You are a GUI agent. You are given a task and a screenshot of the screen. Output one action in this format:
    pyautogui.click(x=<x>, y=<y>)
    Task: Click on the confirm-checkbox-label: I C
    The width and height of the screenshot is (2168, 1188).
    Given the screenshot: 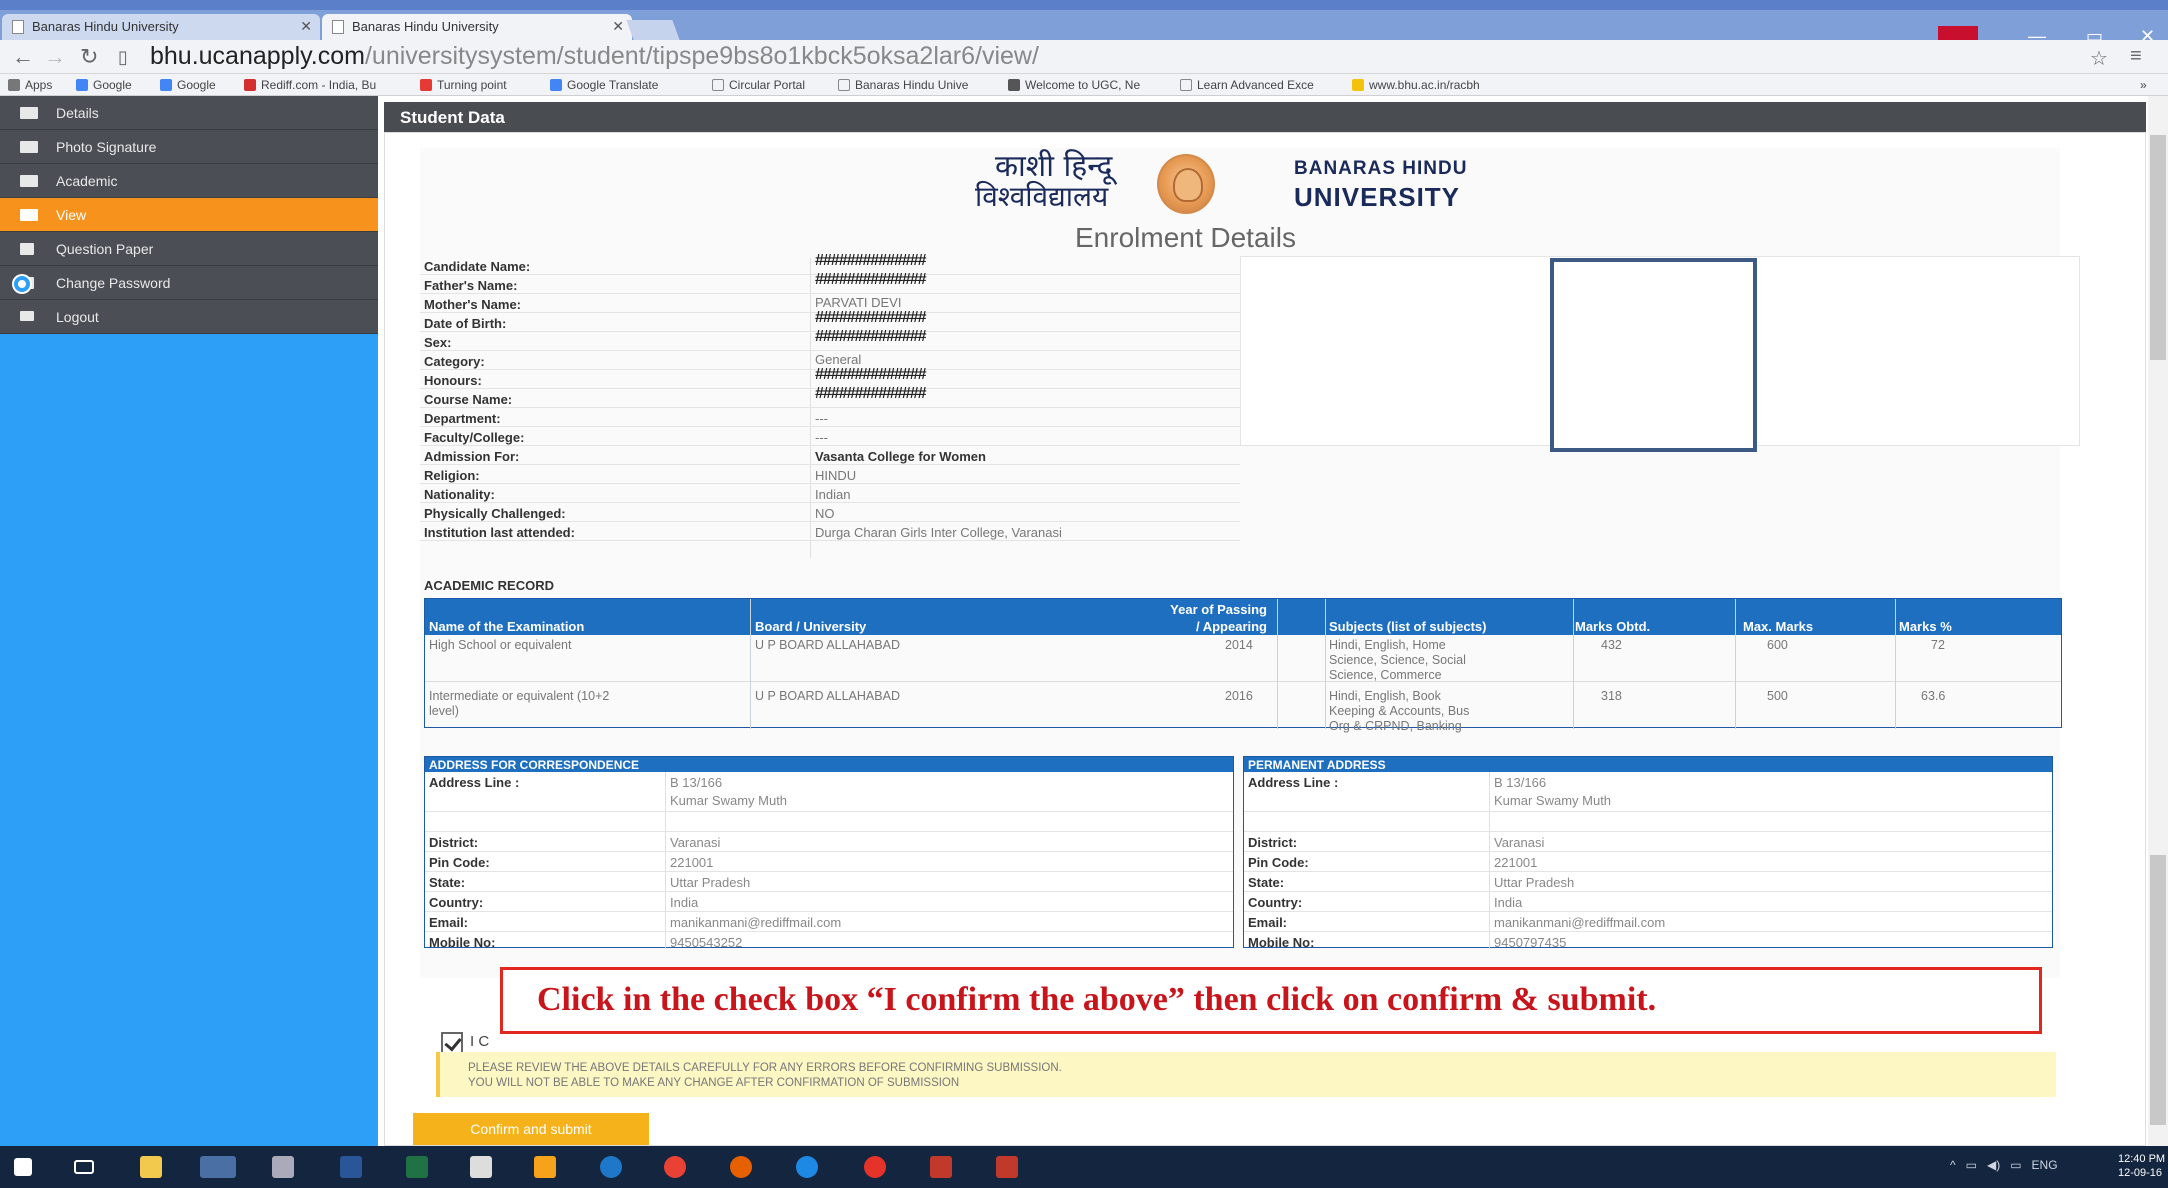 What is the action you would take?
    pyautogui.click(x=479, y=1041)
    